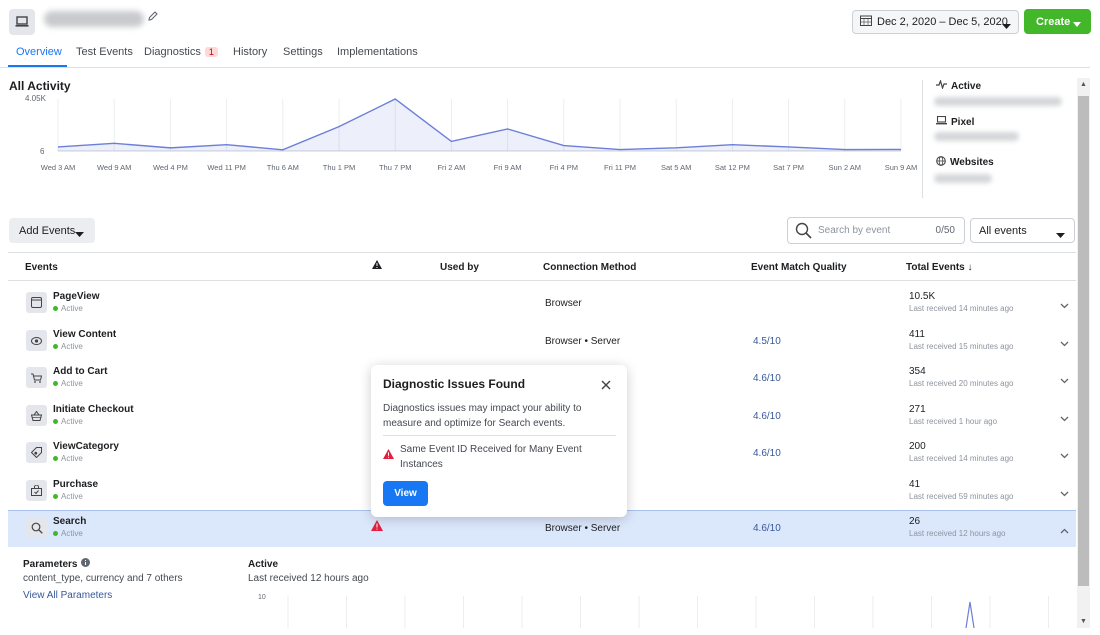 This screenshot has width=1100, height=635. What do you see at coordinates (1003, 230) in the screenshot?
I see `filter-value: All events` at bounding box center [1003, 230].